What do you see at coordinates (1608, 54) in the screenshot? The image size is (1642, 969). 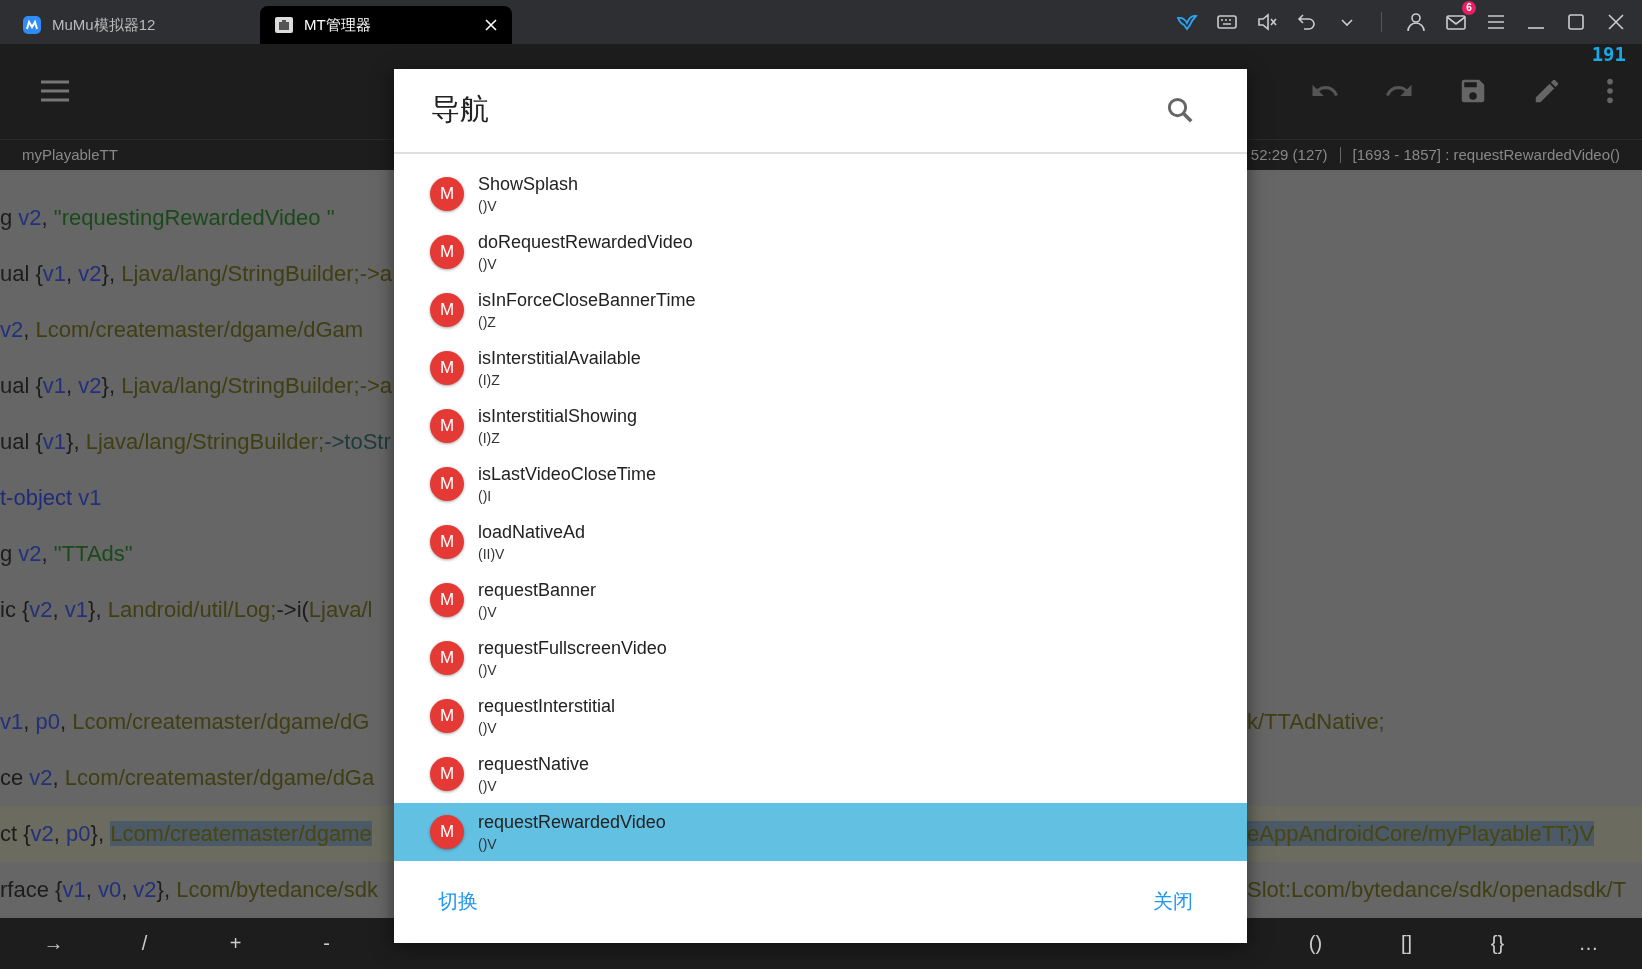 I see `counter-label: 191` at bounding box center [1608, 54].